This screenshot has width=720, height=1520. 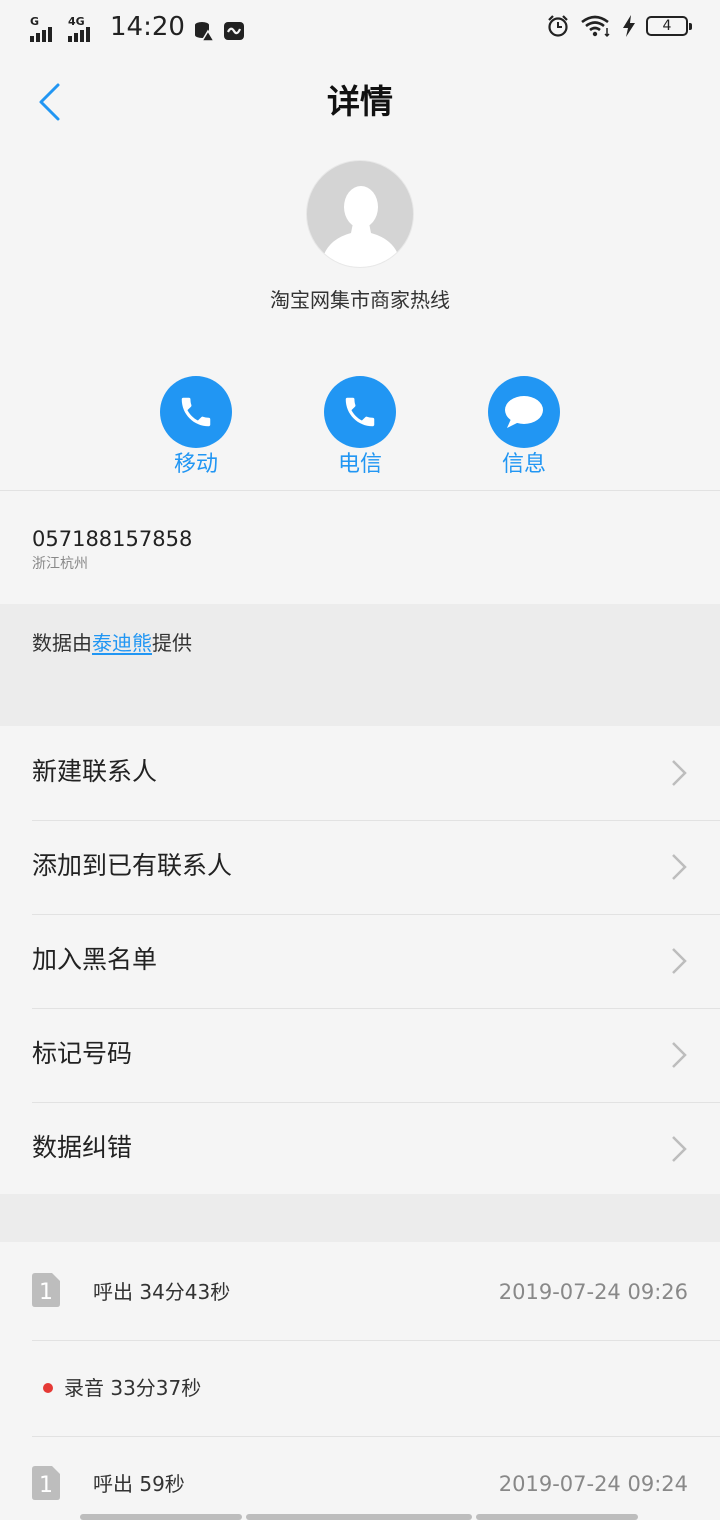 What do you see at coordinates (593, 1292) in the screenshot?
I see `call-timestamp: 2019-07-24 09:26` at bounding box center [593, 1292].